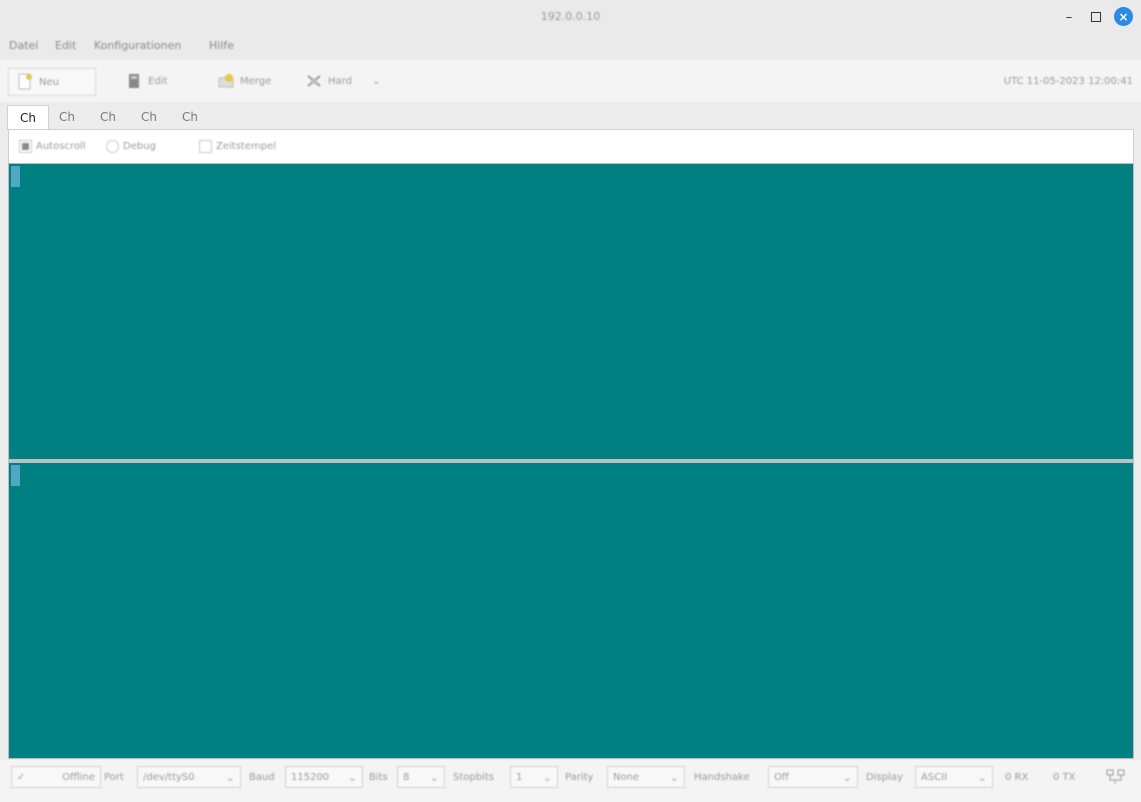  I want to click on handshake-label: Handshake, so click(722, 777).